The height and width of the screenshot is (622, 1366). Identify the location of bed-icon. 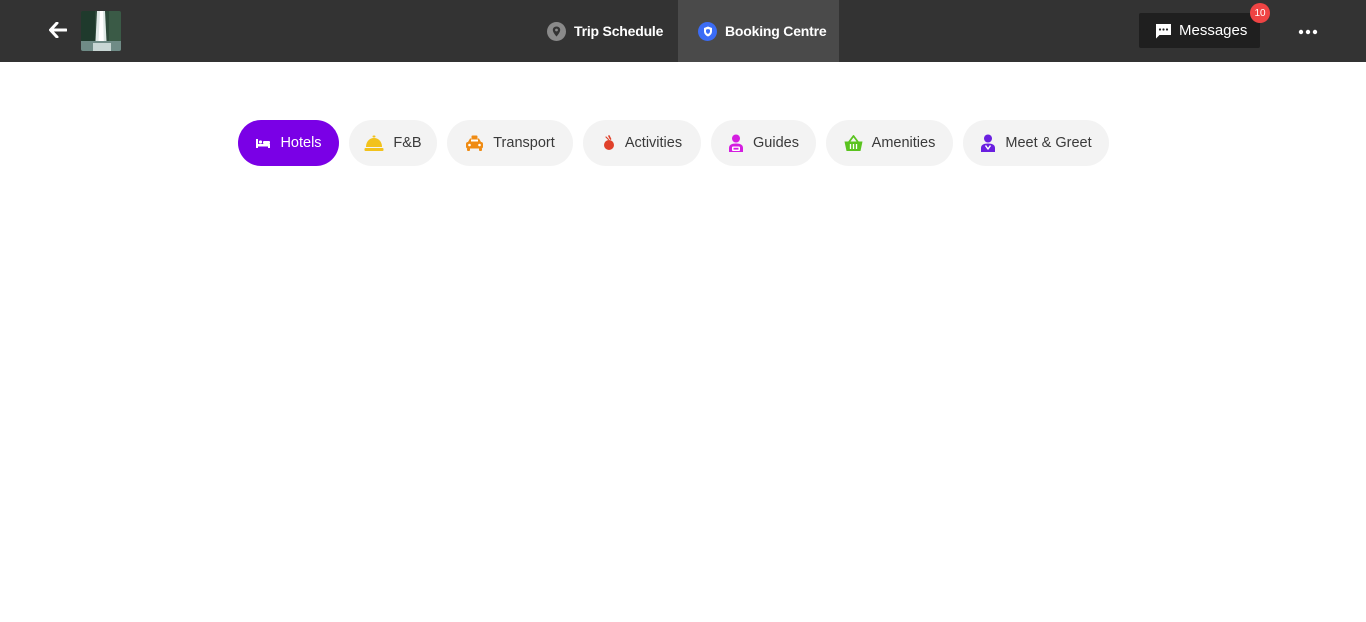
(263, 143).